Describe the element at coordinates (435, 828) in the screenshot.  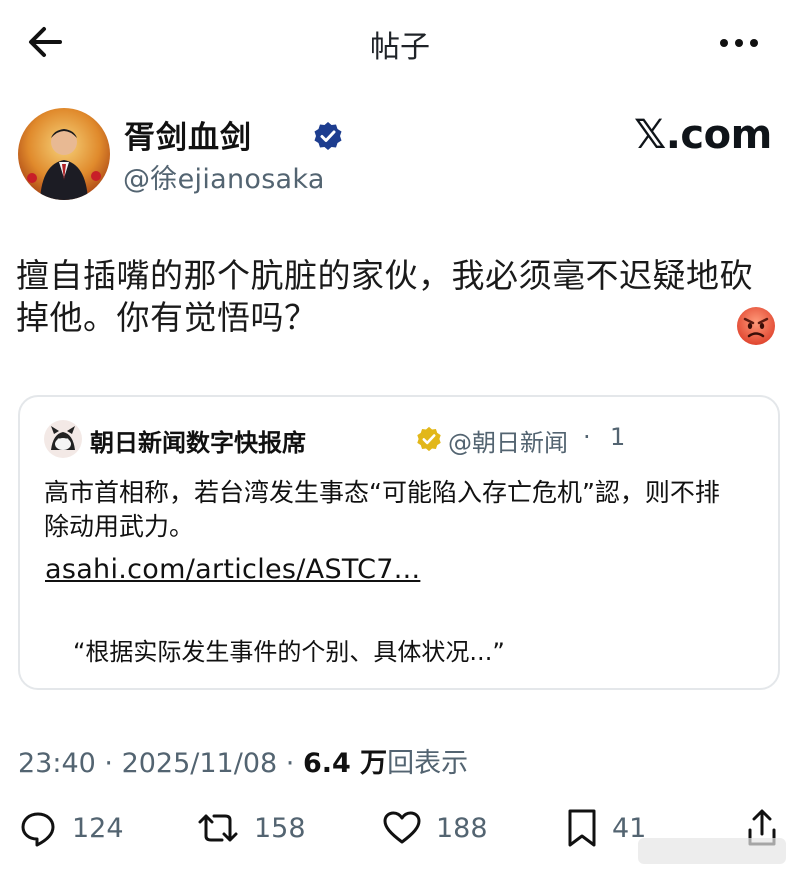
I see `like-button: 188` at that location.